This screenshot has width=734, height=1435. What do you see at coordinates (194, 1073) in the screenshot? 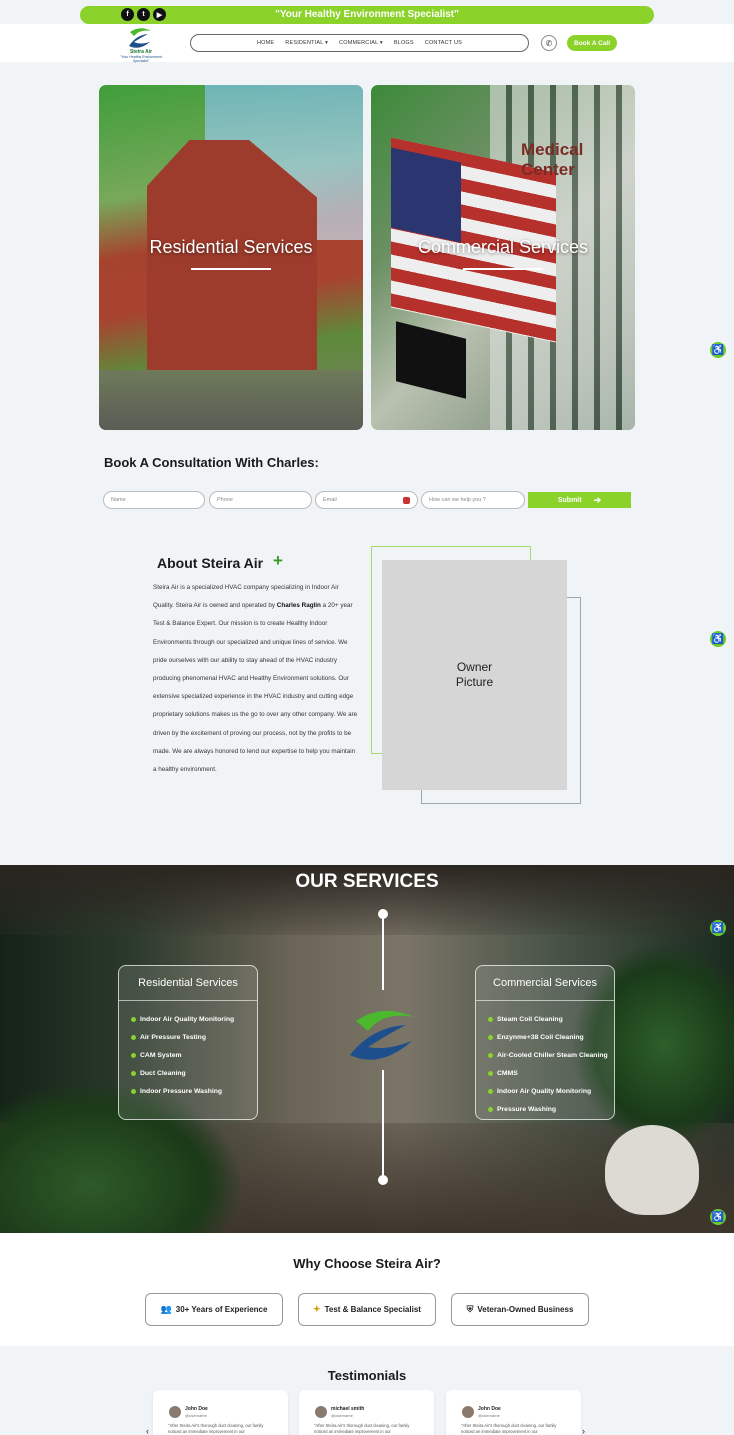
I see `list-item: Duct Cleaning` at bounding box center [194, 1073].